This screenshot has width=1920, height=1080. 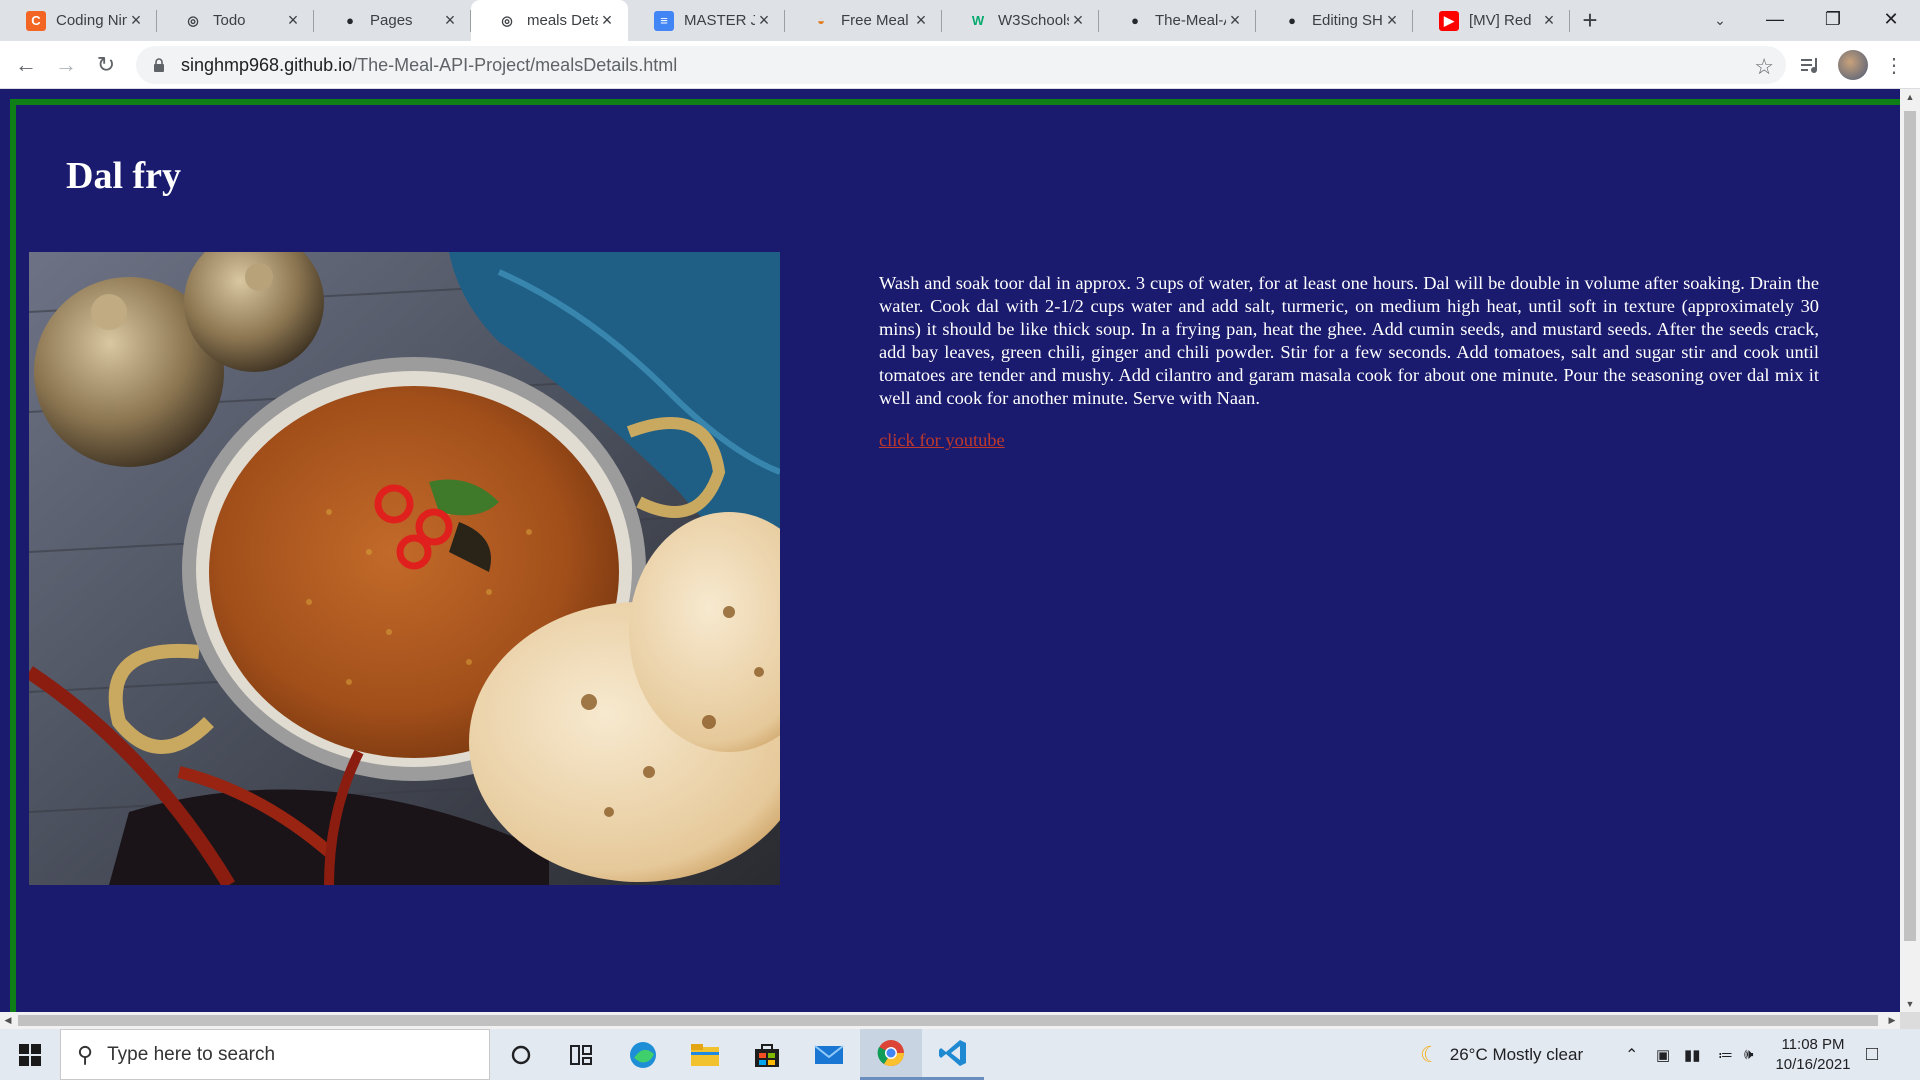 What do you see at coordinates (1813, 1055) in the screenshot?
I see `system-clock: 11:08 PM 10/16/2021` at bounding box center [1813, 1055].